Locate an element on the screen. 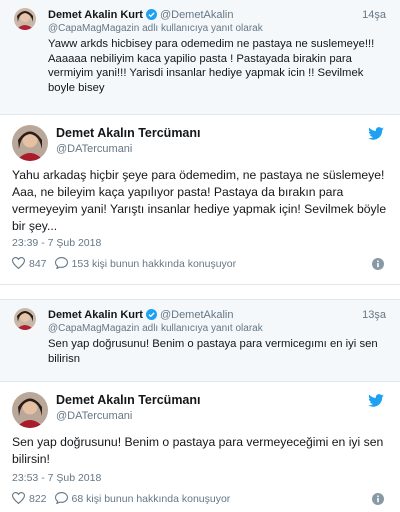 The image size is (400, 512). tweet-stats: 847 153 kişi bunun hakkında konuşuyor is located at coordinates (124, 264).